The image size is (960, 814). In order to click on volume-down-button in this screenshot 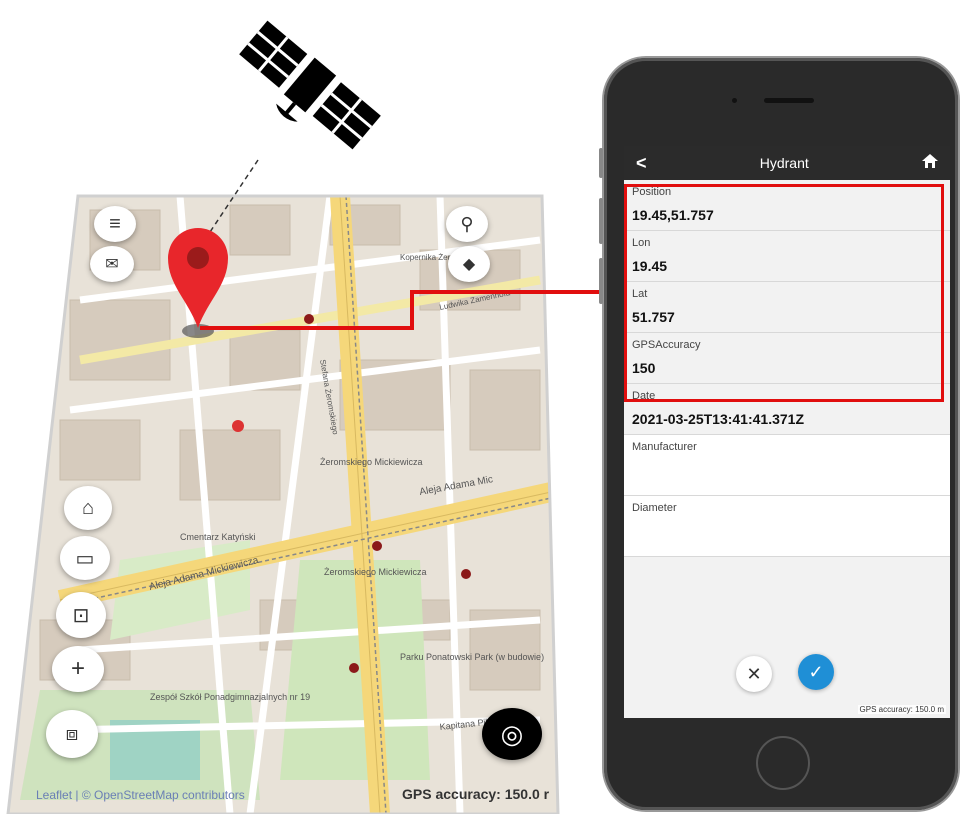, I will do `click(601, 281)`.